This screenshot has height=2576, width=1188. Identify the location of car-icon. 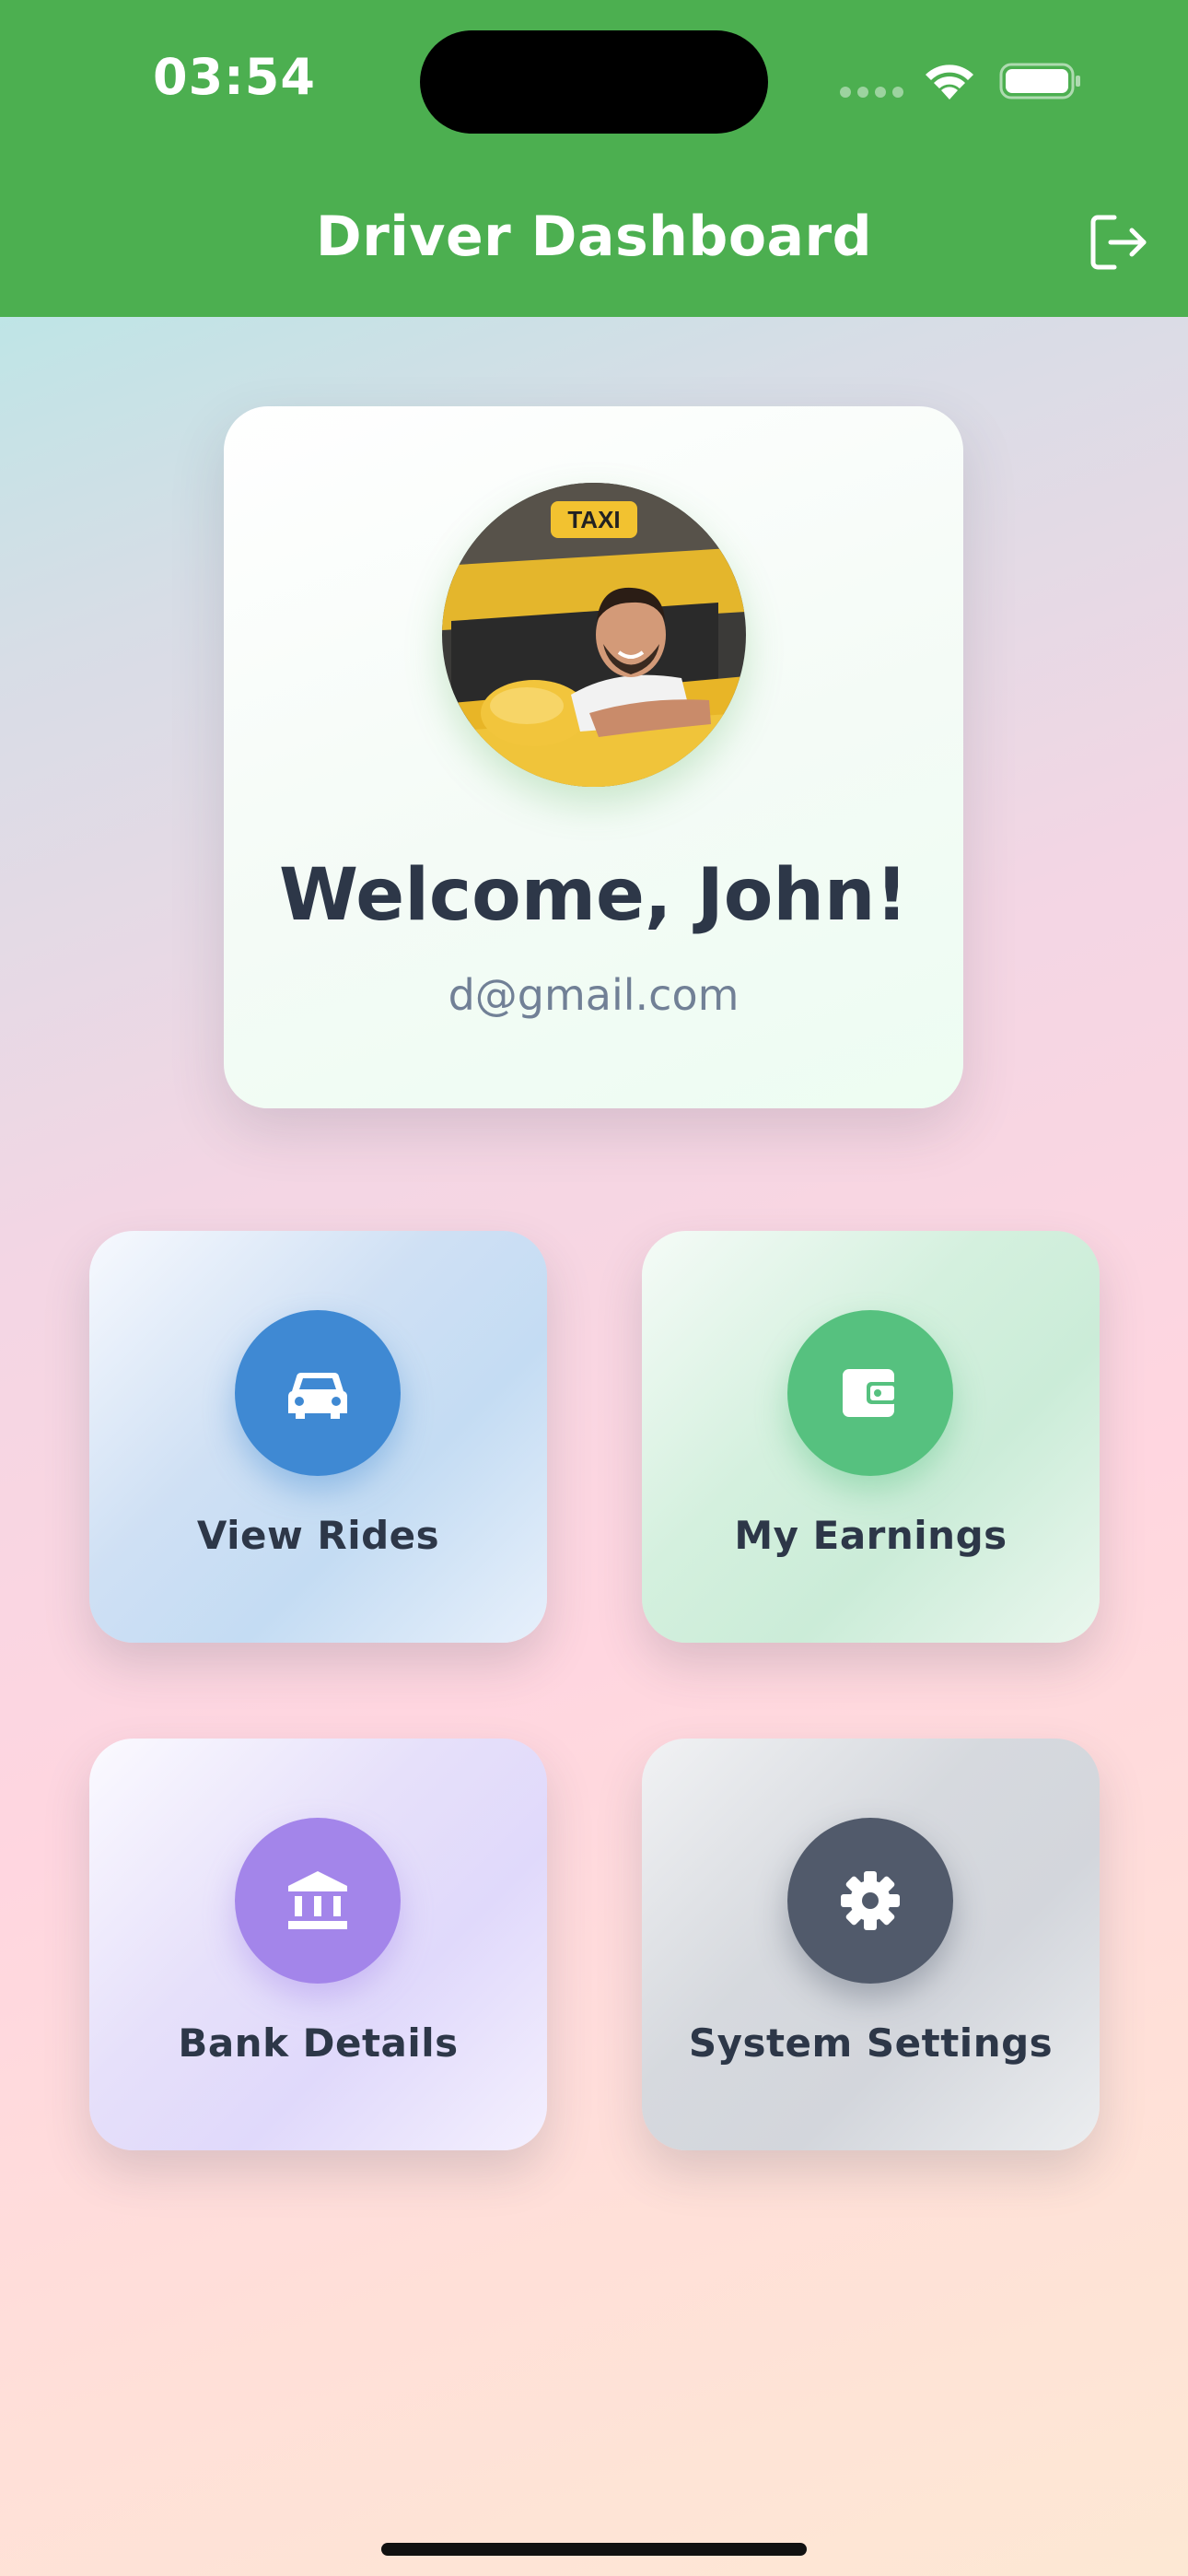
(317, 1396).